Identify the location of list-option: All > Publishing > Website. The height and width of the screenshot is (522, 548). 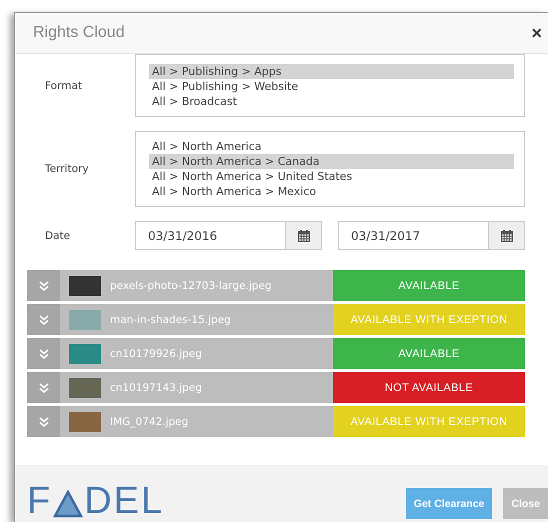
(331, 86).